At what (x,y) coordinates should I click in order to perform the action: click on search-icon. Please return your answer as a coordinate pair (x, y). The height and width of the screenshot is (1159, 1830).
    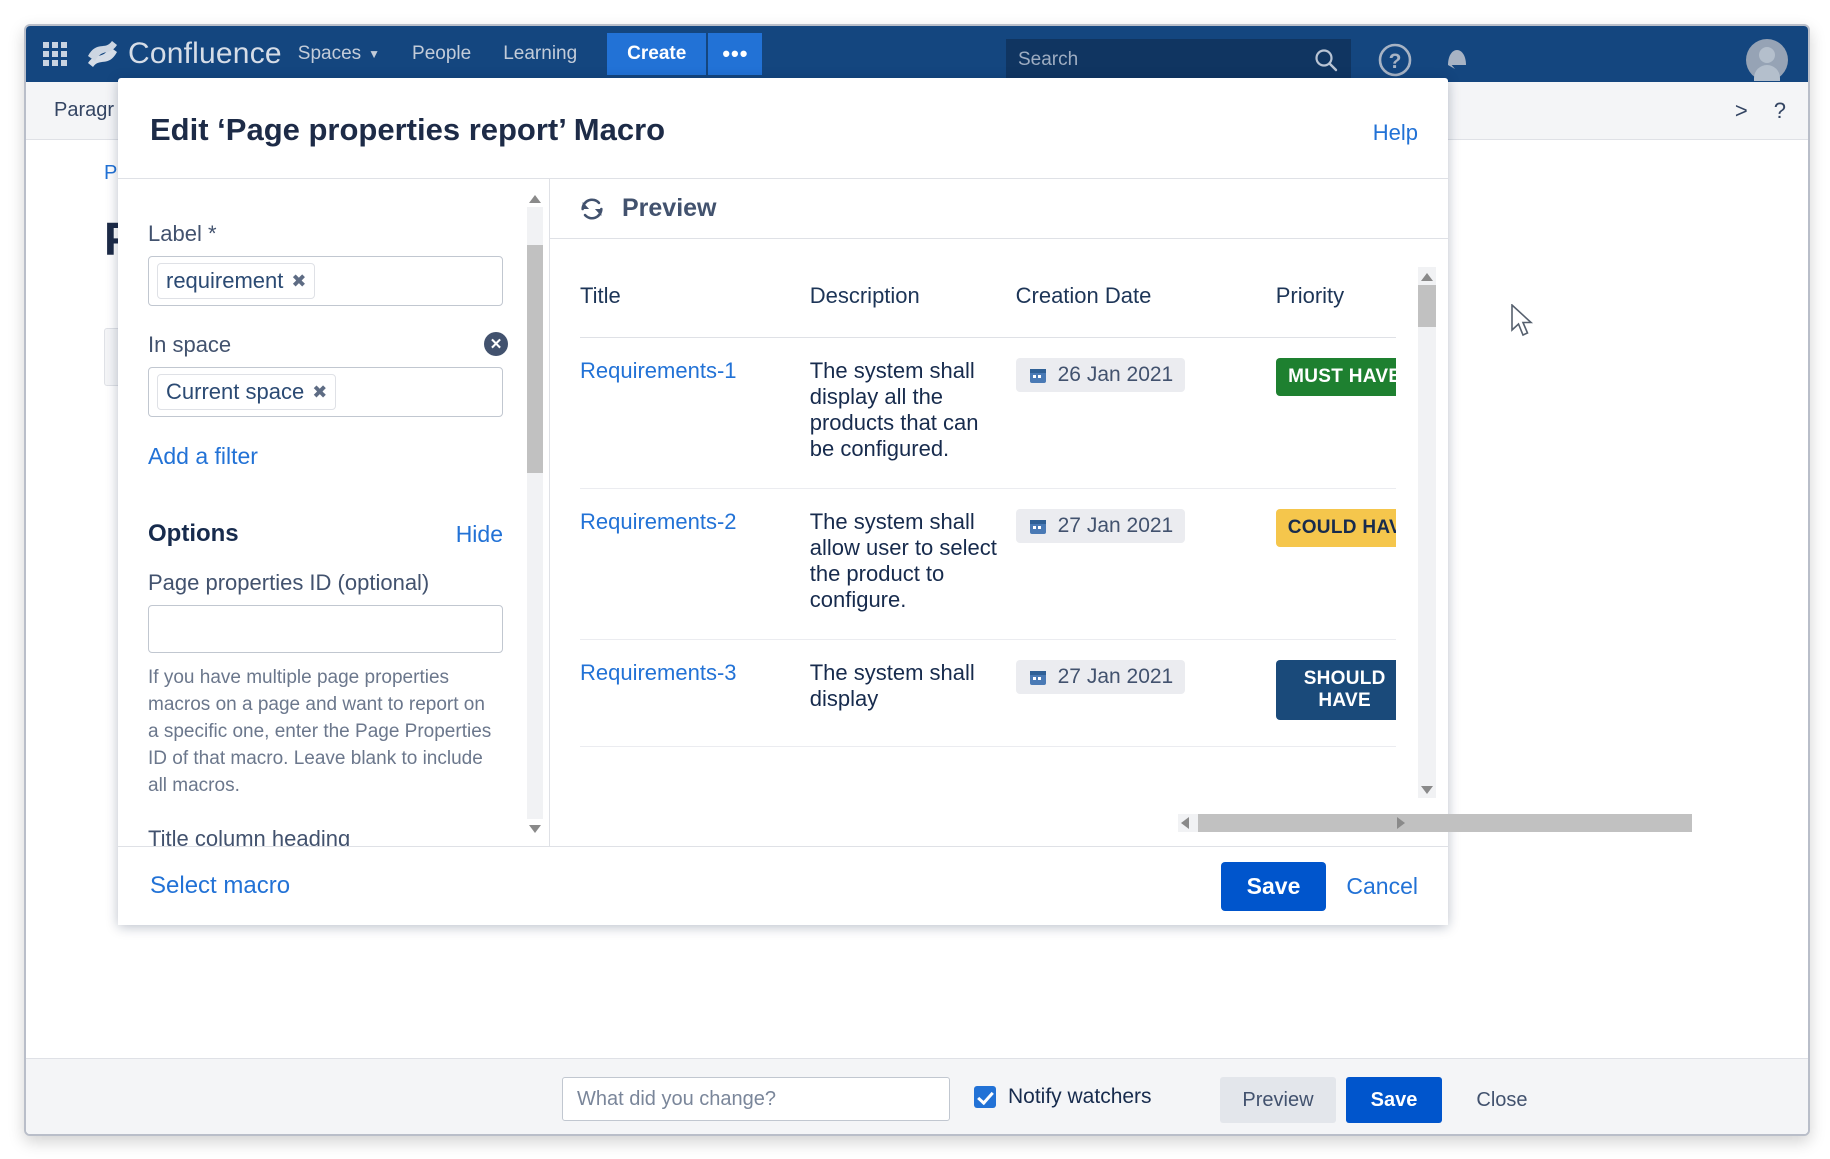
    Looking at the image, I should click on (1326, 60).